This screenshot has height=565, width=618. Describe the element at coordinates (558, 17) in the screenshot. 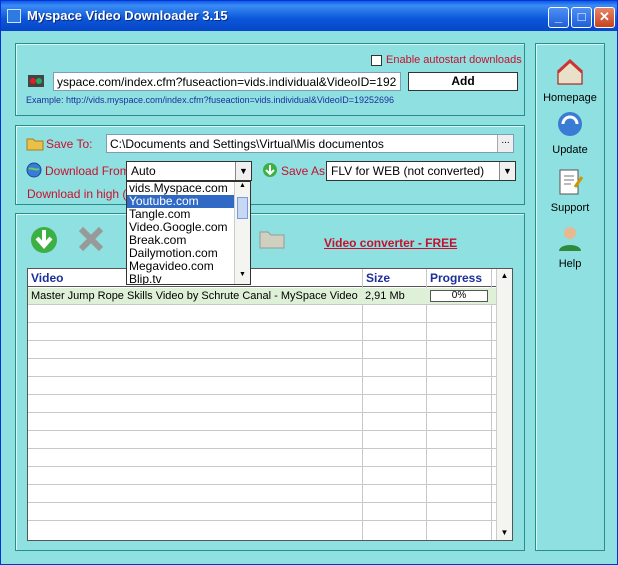

I see `minimize-button: _` at that location.